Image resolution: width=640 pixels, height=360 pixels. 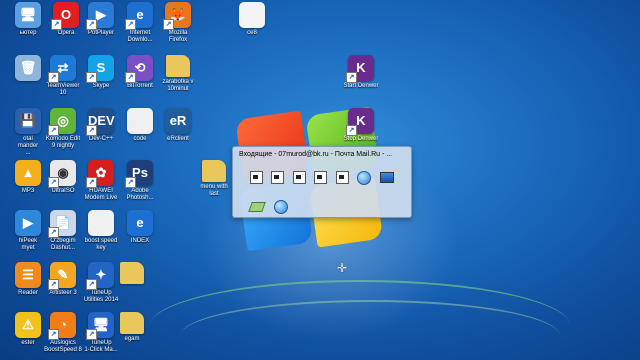 I want to click on icon-stop-denwer-label: Stop Denwer, so click(x=361, y=139).